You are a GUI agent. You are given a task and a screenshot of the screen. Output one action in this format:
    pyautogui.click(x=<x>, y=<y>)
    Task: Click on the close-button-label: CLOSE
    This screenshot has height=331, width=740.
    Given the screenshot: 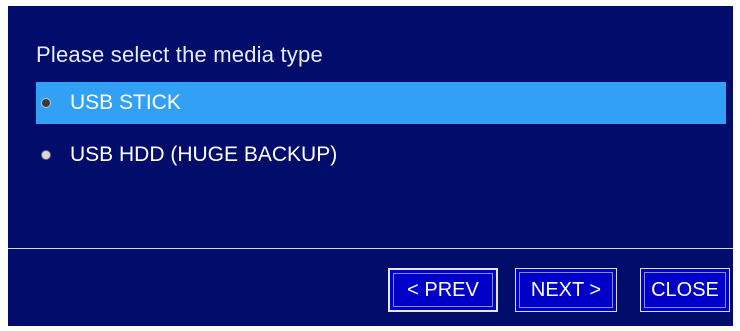 What is the action you would take?
    pyautogui.click(x=685, y=289)
    